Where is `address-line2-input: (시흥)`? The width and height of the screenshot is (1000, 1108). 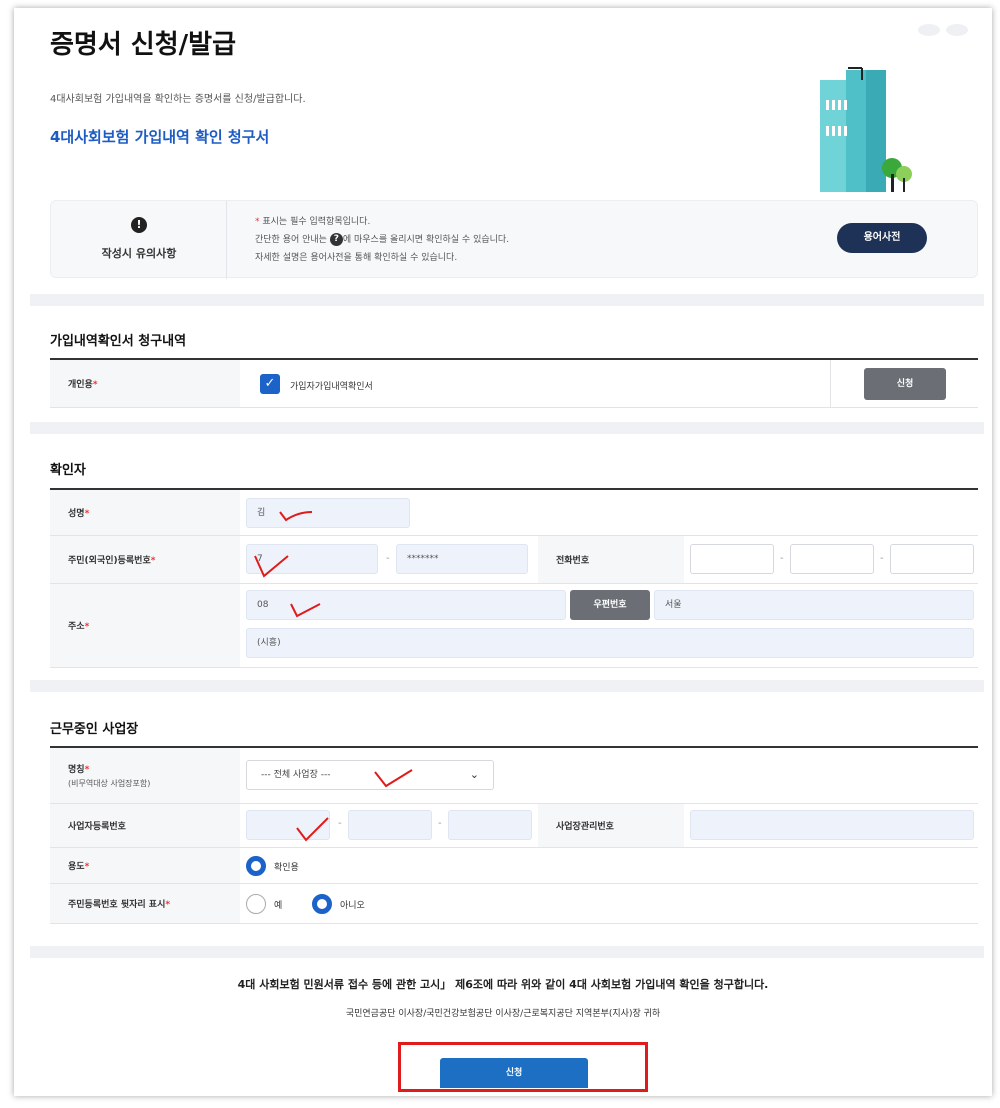
address-line2-input: (시흥) is located at coordinates (610, 643).